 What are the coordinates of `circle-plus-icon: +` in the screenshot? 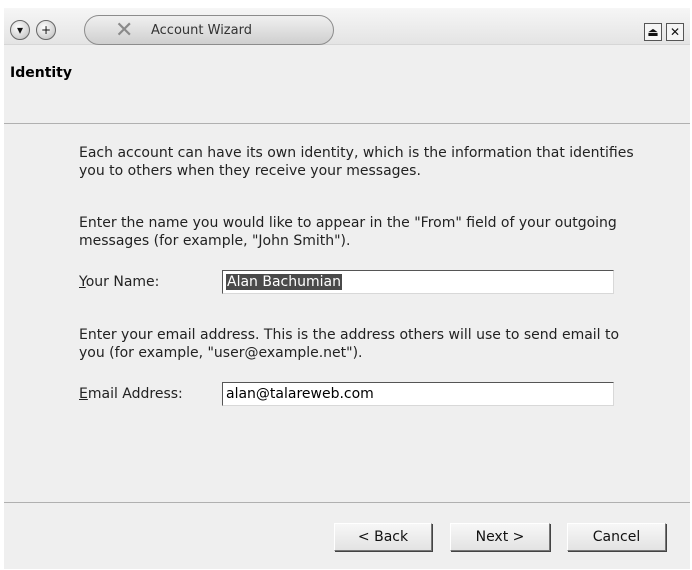 It's located at (46, 30).